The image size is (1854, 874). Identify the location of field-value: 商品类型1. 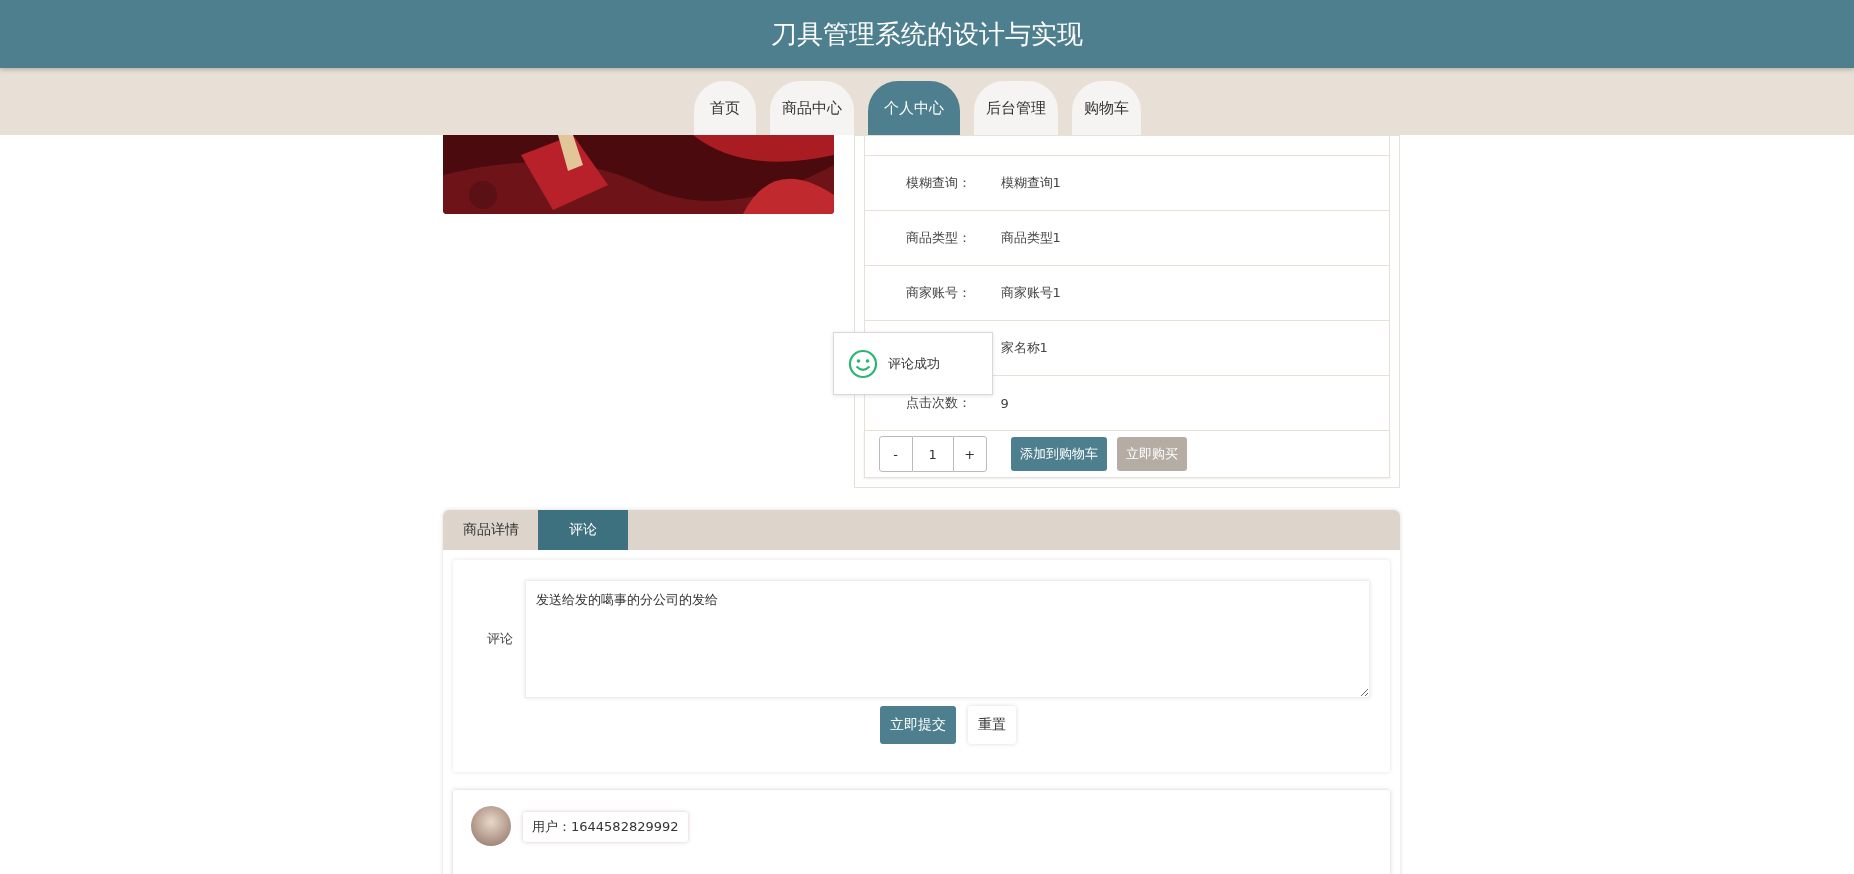
(1030, 238).